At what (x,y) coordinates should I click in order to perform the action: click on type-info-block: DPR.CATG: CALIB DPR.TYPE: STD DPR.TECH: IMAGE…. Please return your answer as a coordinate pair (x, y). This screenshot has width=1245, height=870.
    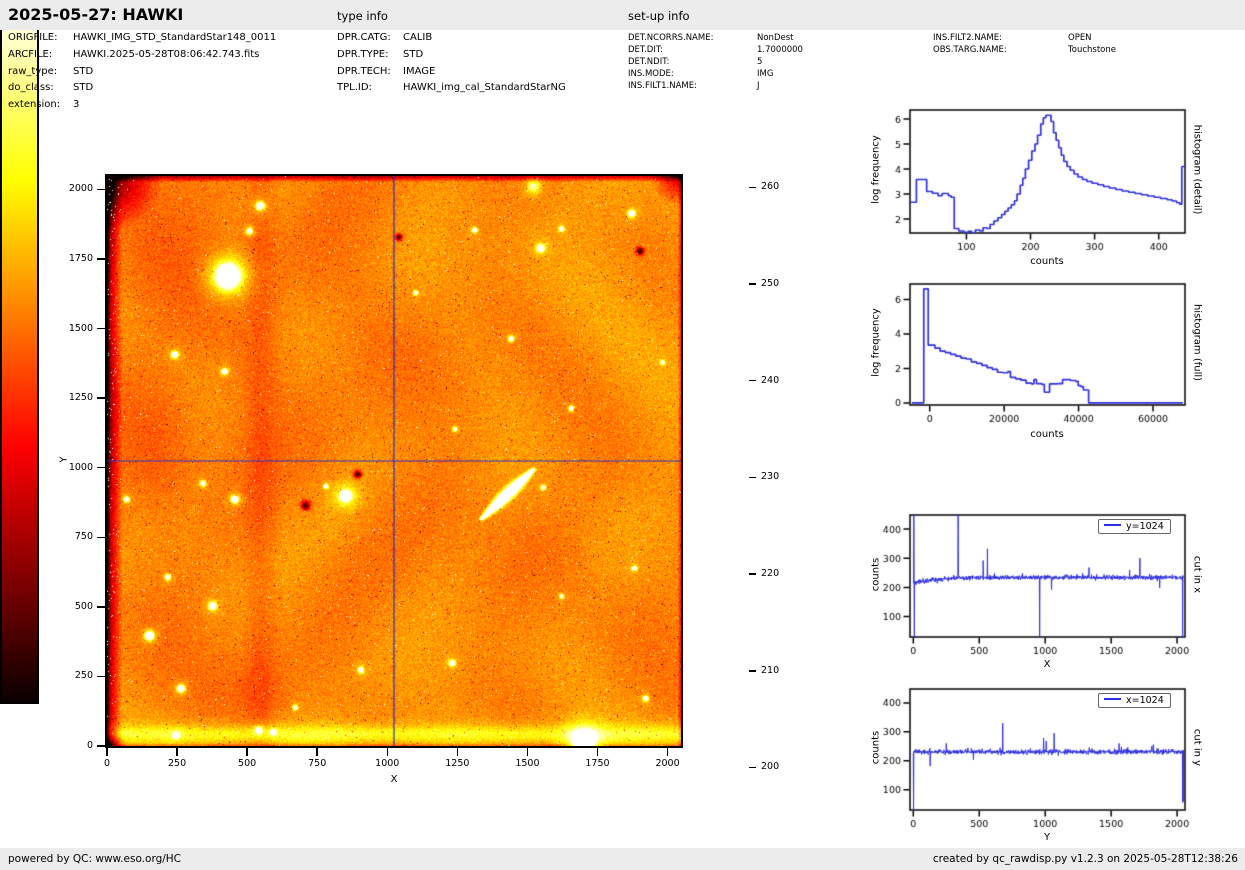
    Looking at the image, I should click on (451, 63).